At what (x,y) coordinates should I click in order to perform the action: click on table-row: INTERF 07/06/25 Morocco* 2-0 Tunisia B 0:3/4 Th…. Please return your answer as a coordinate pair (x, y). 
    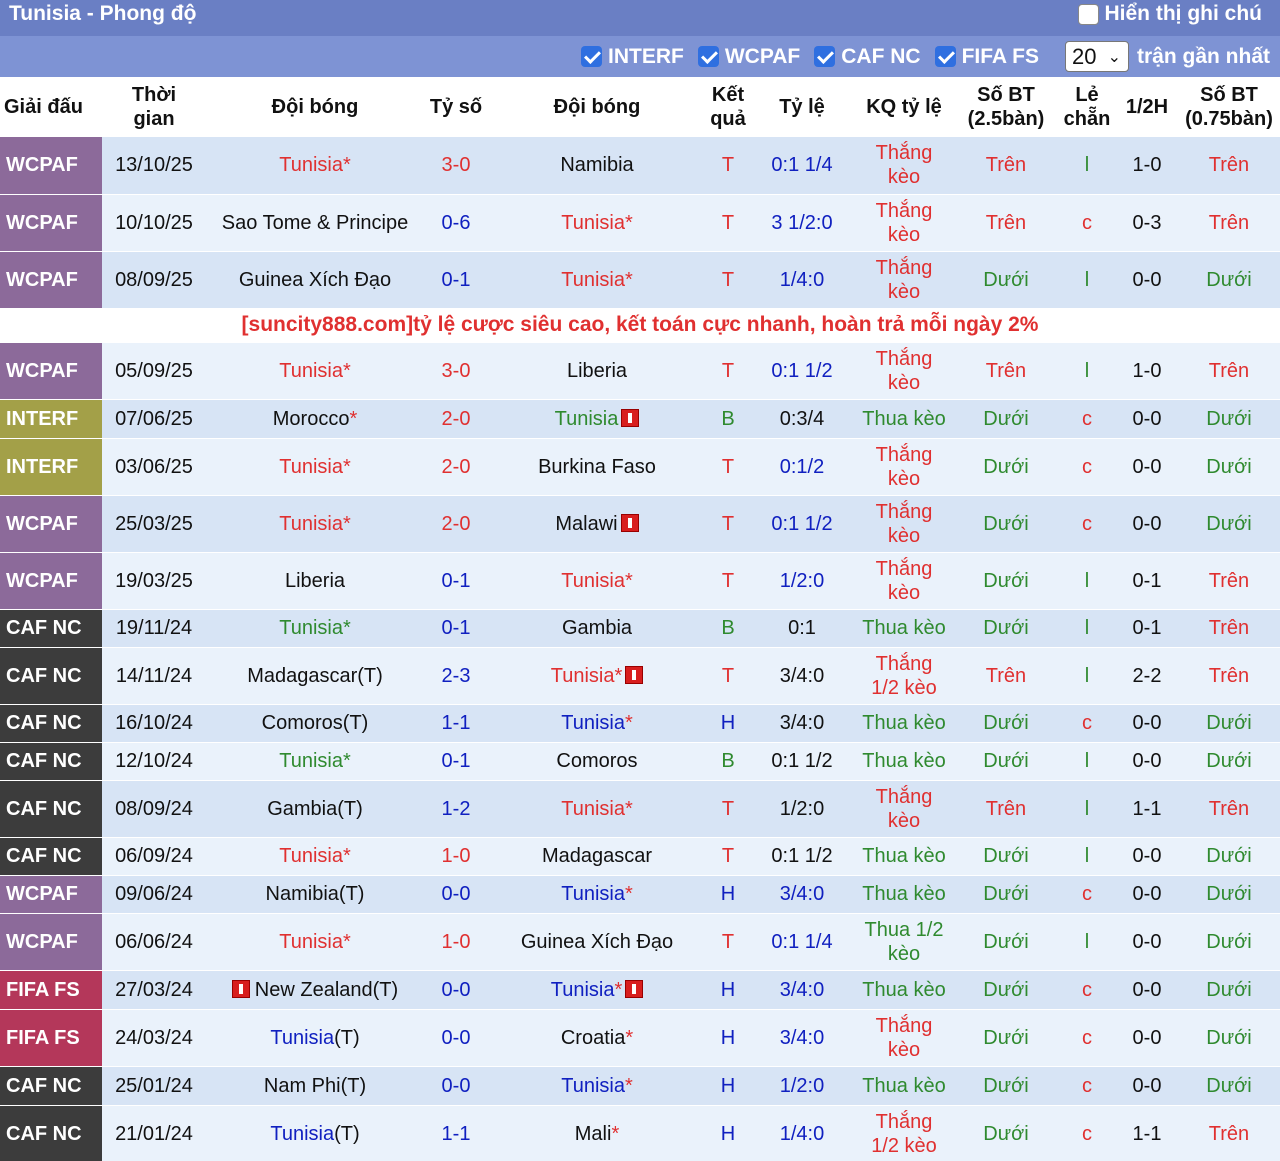
    Looking at the image, I should click on (640, 419).